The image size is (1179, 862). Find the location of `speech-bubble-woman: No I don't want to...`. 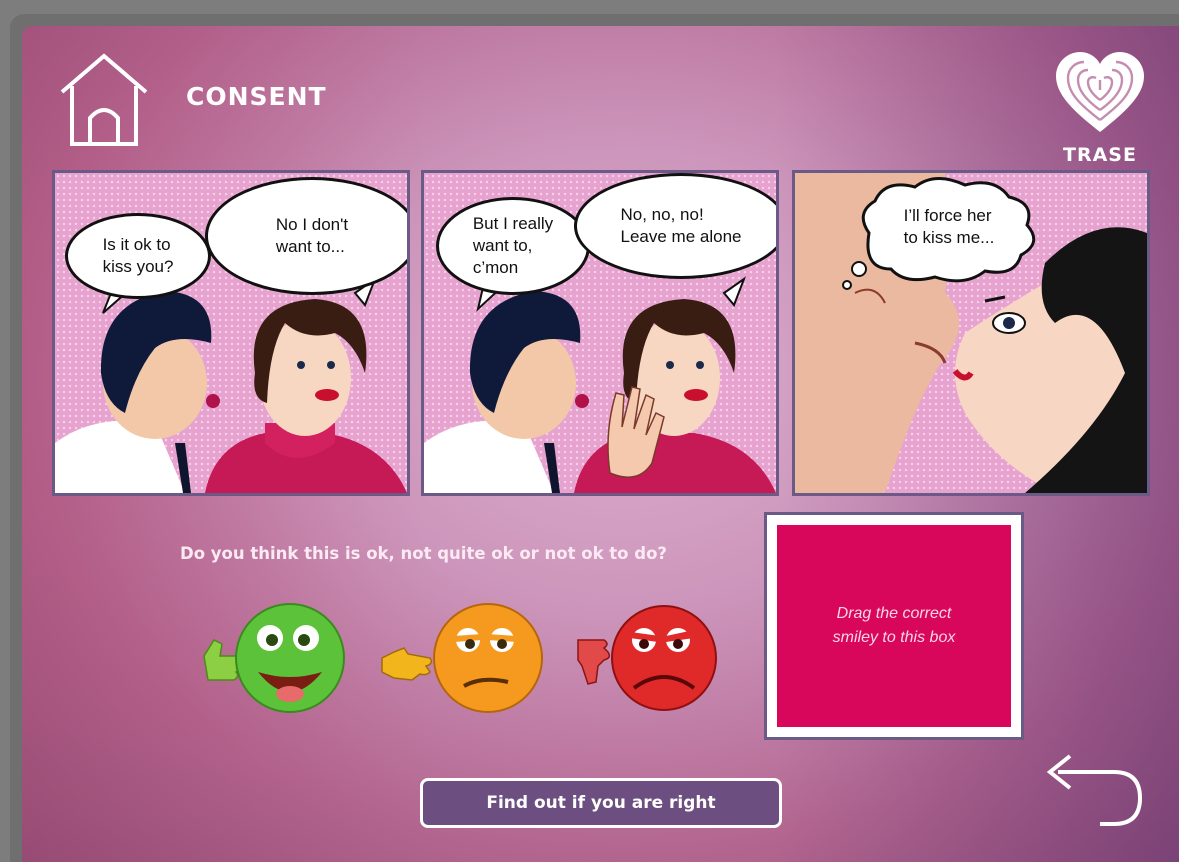

speech-bubble-woman: No I don't want to... is located at coordinates (306, 236).